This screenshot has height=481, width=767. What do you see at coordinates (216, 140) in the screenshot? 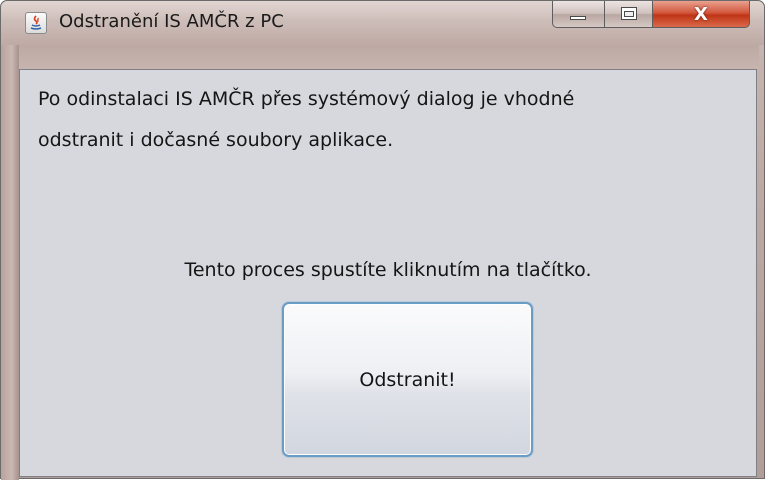
I see `message-line-2: odstranit i dočasné soubory aplikace.` at bounding box center [216, 140].